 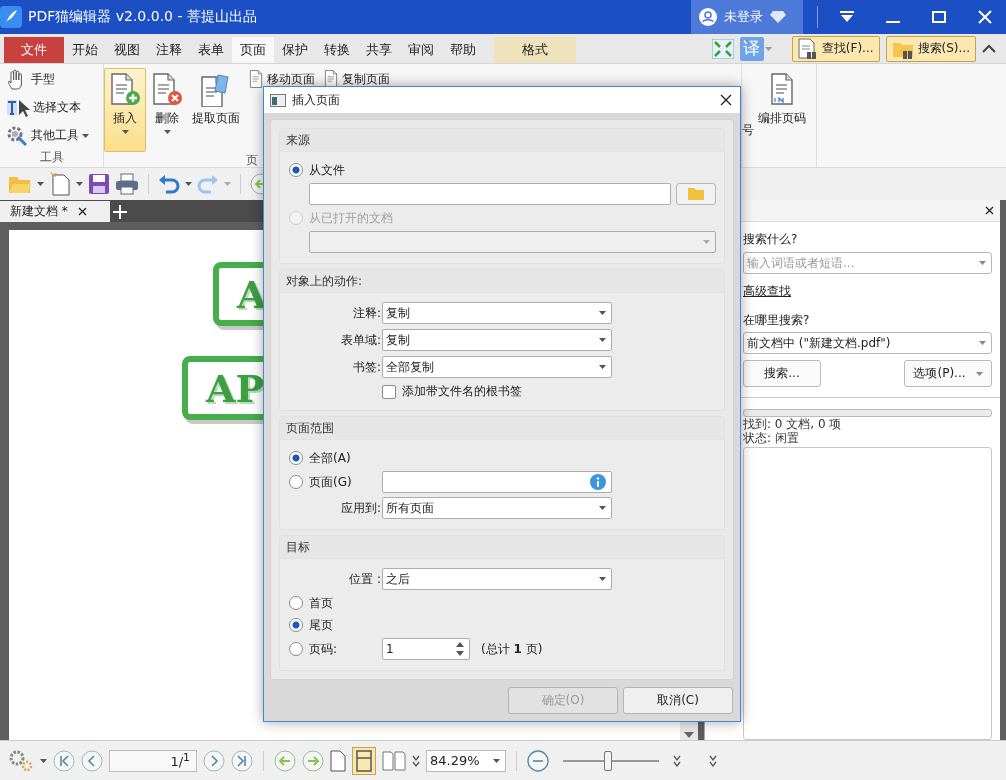 What do you see at coordinates (989, 48) in the screenshot?
I see `collapse-ribbon-icon` at bounding box center [989, 48].